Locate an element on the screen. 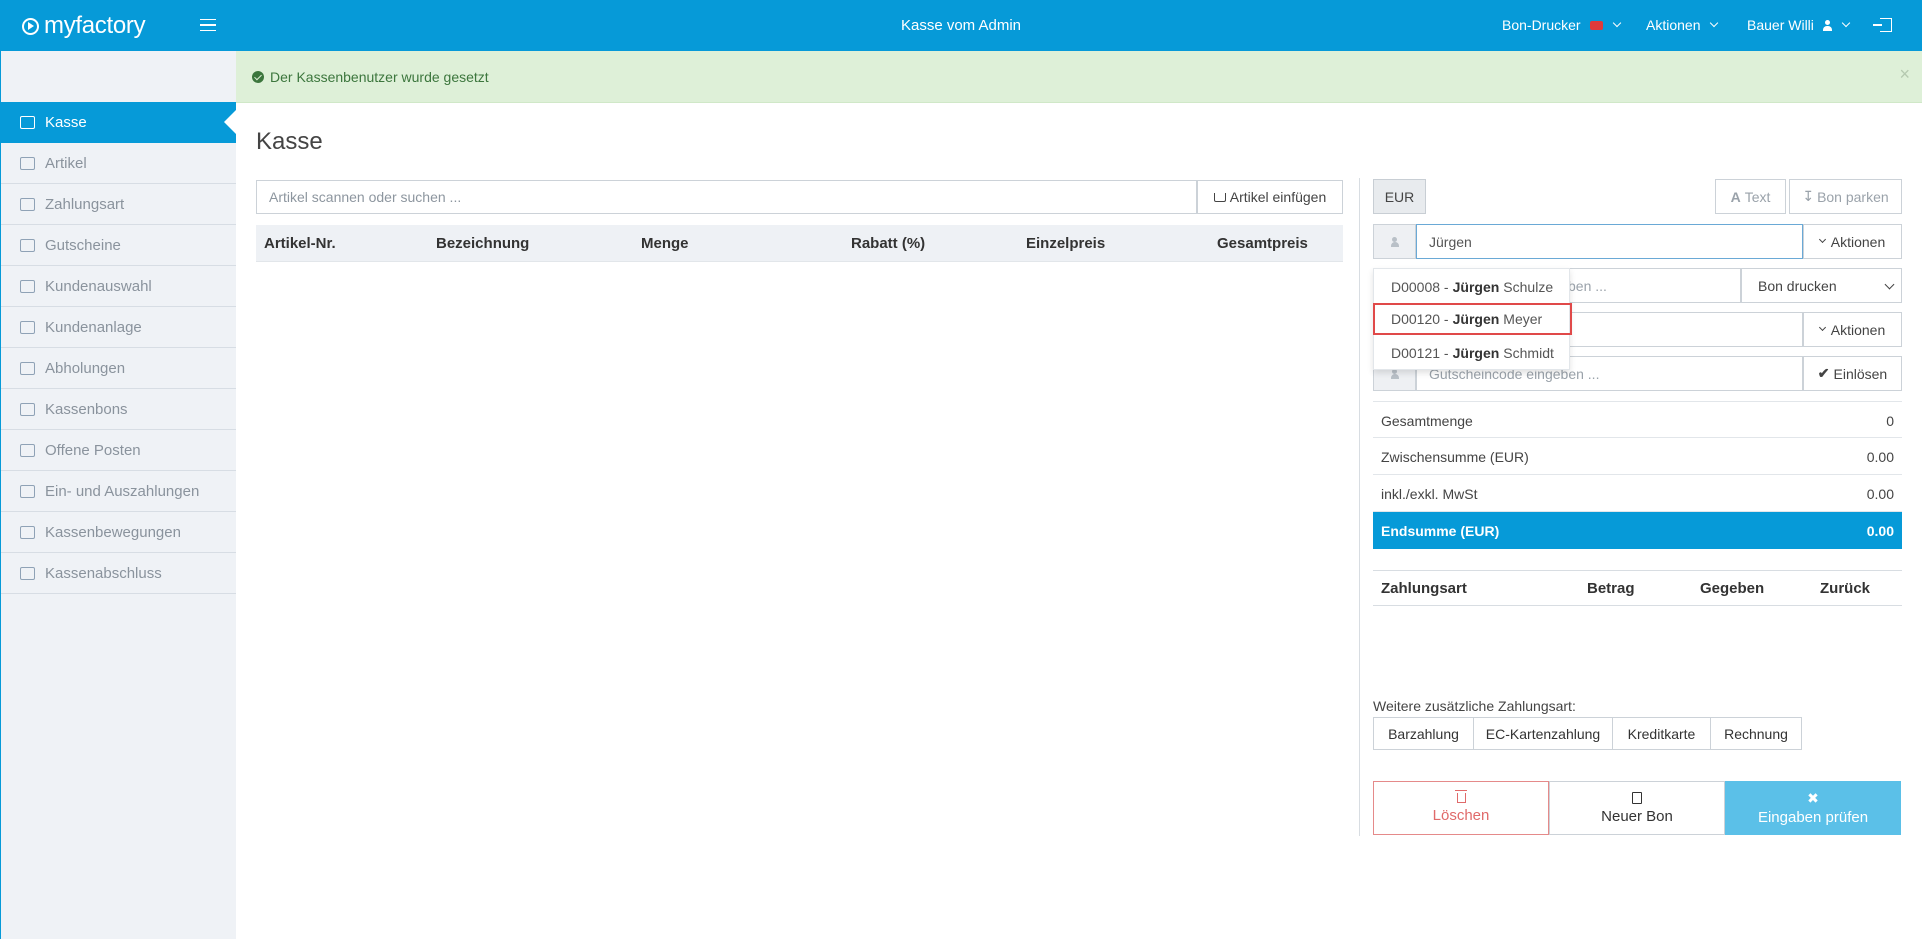  check-input-label: Eingaben prüfen is located at coordinates (1813, 817).